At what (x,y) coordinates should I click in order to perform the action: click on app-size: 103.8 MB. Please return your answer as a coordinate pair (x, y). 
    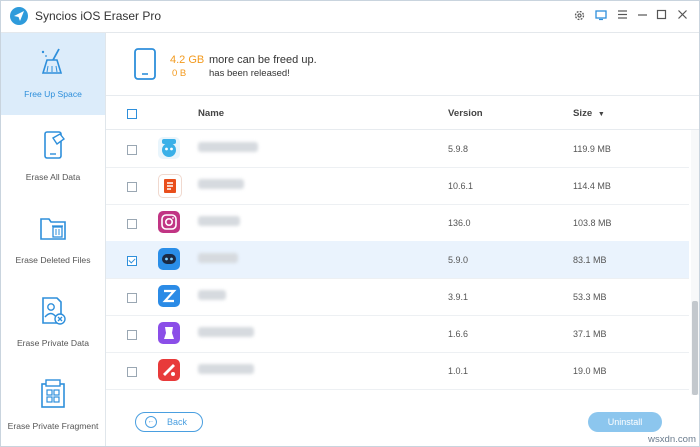
    Looking at the image, I should click on (592, 223).